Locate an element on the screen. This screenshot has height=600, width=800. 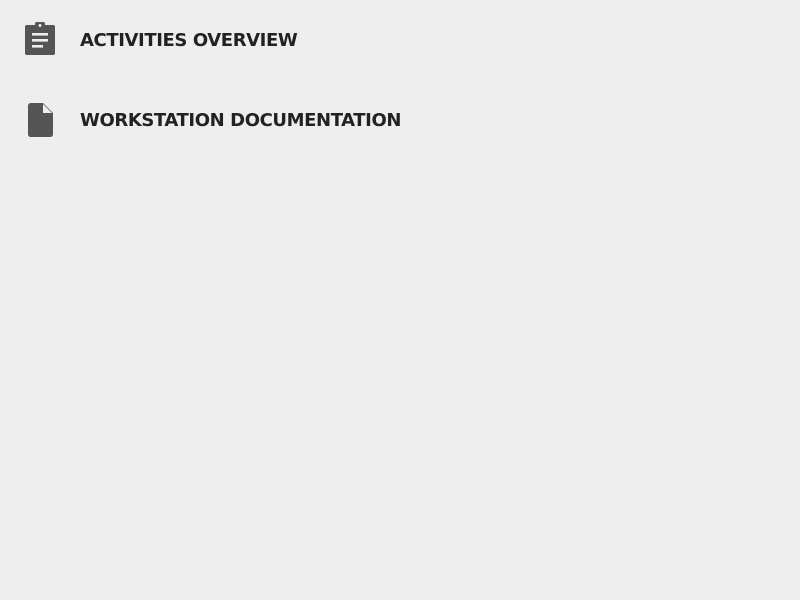
menu-item-label: WORKSTATION DOCUMENTATION is located at coordinates (241, 120).